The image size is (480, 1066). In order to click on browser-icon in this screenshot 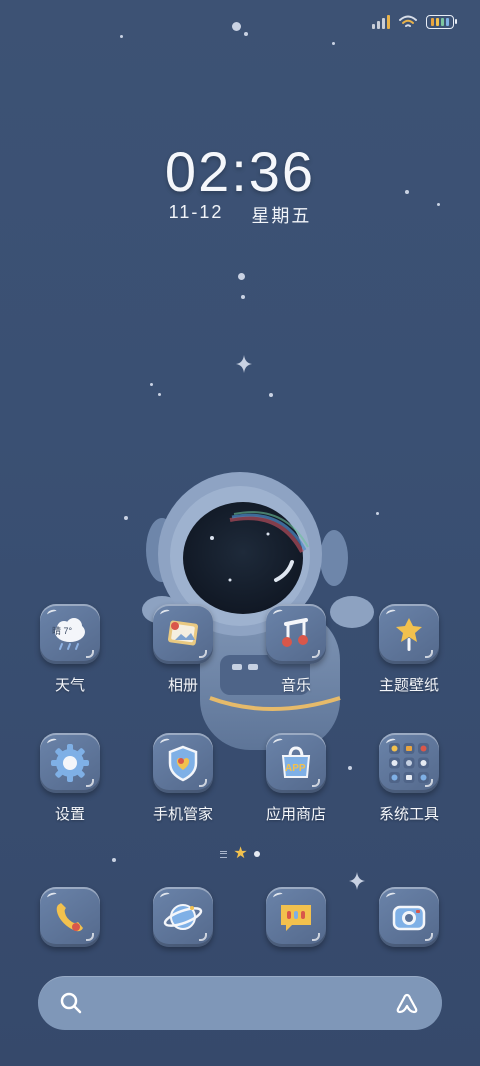, I will do `click(183, 917)`.